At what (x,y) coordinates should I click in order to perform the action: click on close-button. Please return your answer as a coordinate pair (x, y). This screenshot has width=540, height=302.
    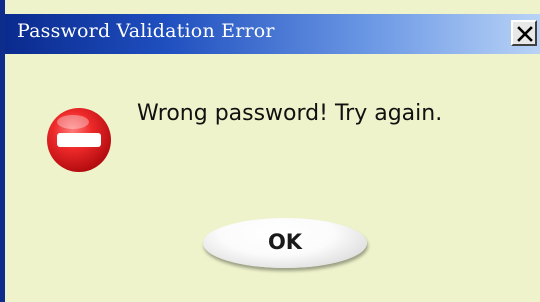
    Looking at the image, I should click on (524, 33).